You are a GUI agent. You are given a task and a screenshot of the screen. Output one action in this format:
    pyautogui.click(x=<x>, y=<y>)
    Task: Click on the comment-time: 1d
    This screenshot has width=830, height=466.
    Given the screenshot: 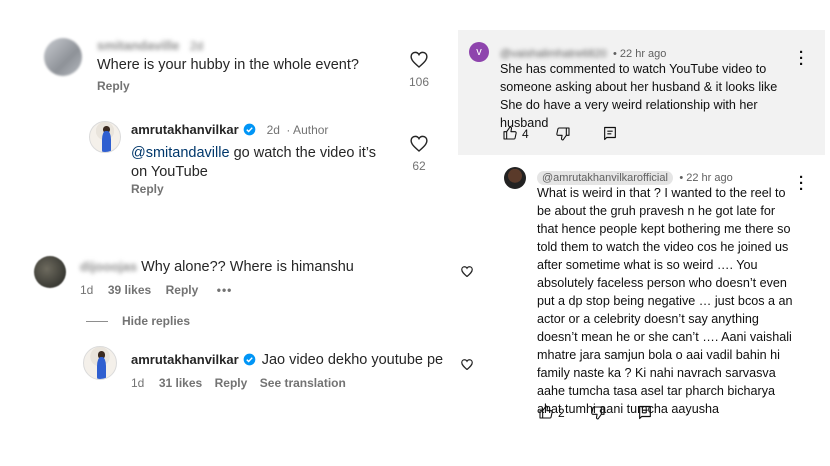 What is the action you would take?
    pyautogui.click(x=87, y=290)
    